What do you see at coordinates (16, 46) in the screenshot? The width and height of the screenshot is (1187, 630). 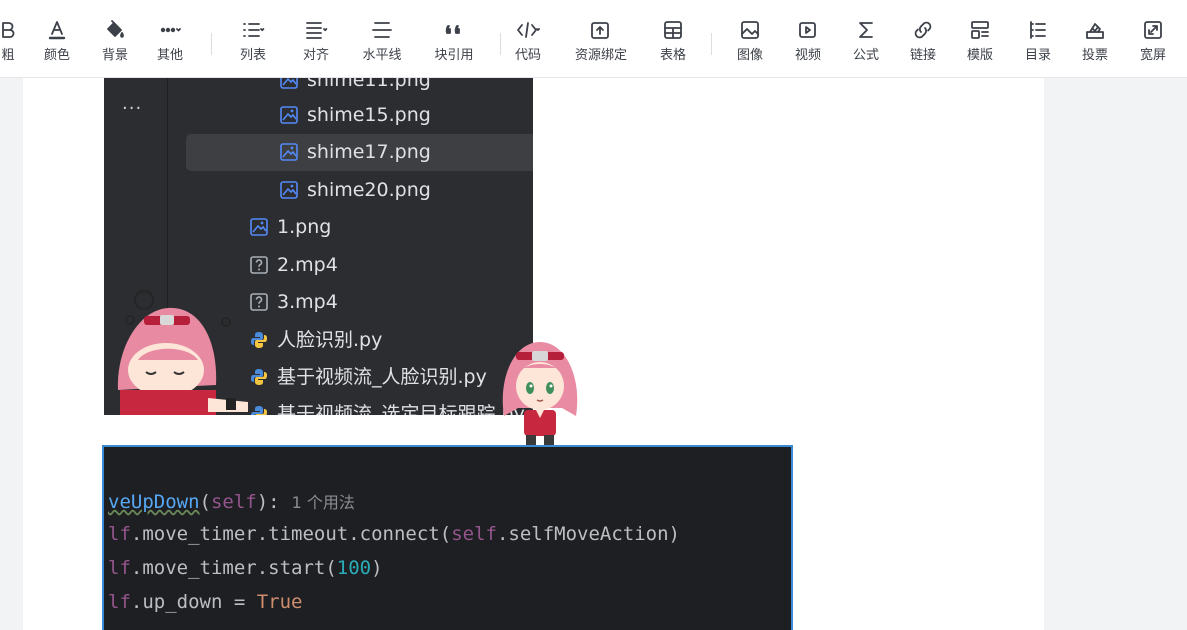 I see `toolbar-bold-button: 粗` at bounding box center [16, 46].